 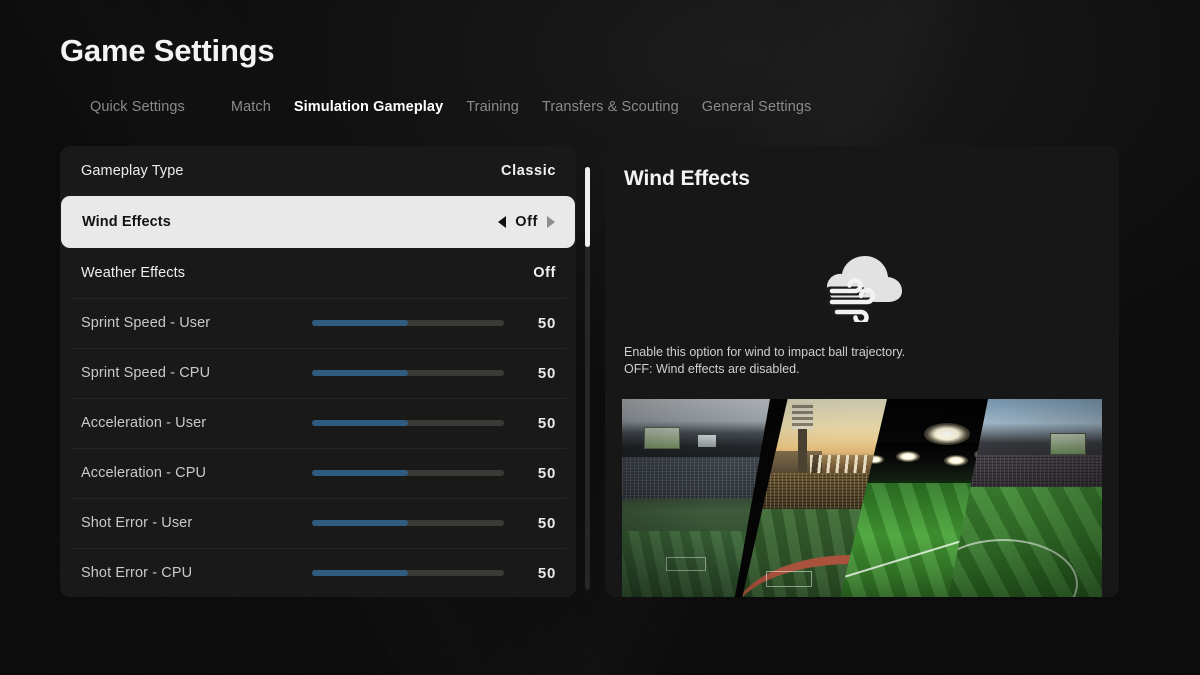 I want to click on settings-row-shot-error-cpu: Shot Error - CPU 50, so click(x=318, y=572).